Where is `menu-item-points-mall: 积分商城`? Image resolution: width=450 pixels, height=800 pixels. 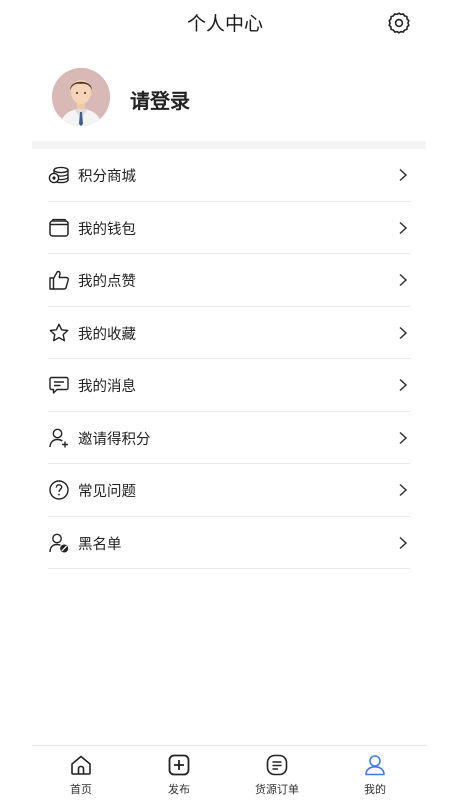
menu-item-points-mall: 积分商城 is located at coordinates (229, 175).